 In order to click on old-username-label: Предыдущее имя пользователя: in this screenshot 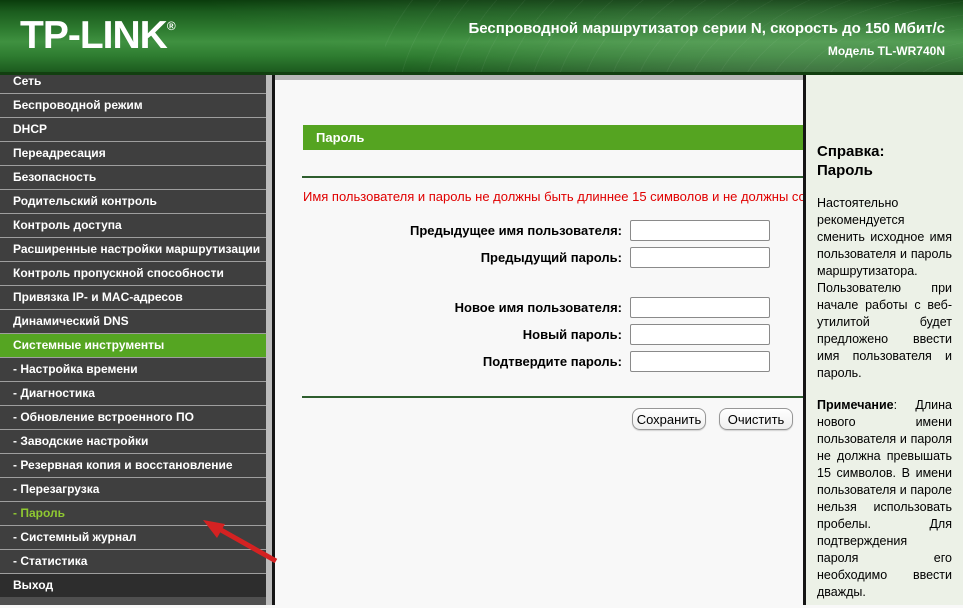, I will do `click(516, 230)`.